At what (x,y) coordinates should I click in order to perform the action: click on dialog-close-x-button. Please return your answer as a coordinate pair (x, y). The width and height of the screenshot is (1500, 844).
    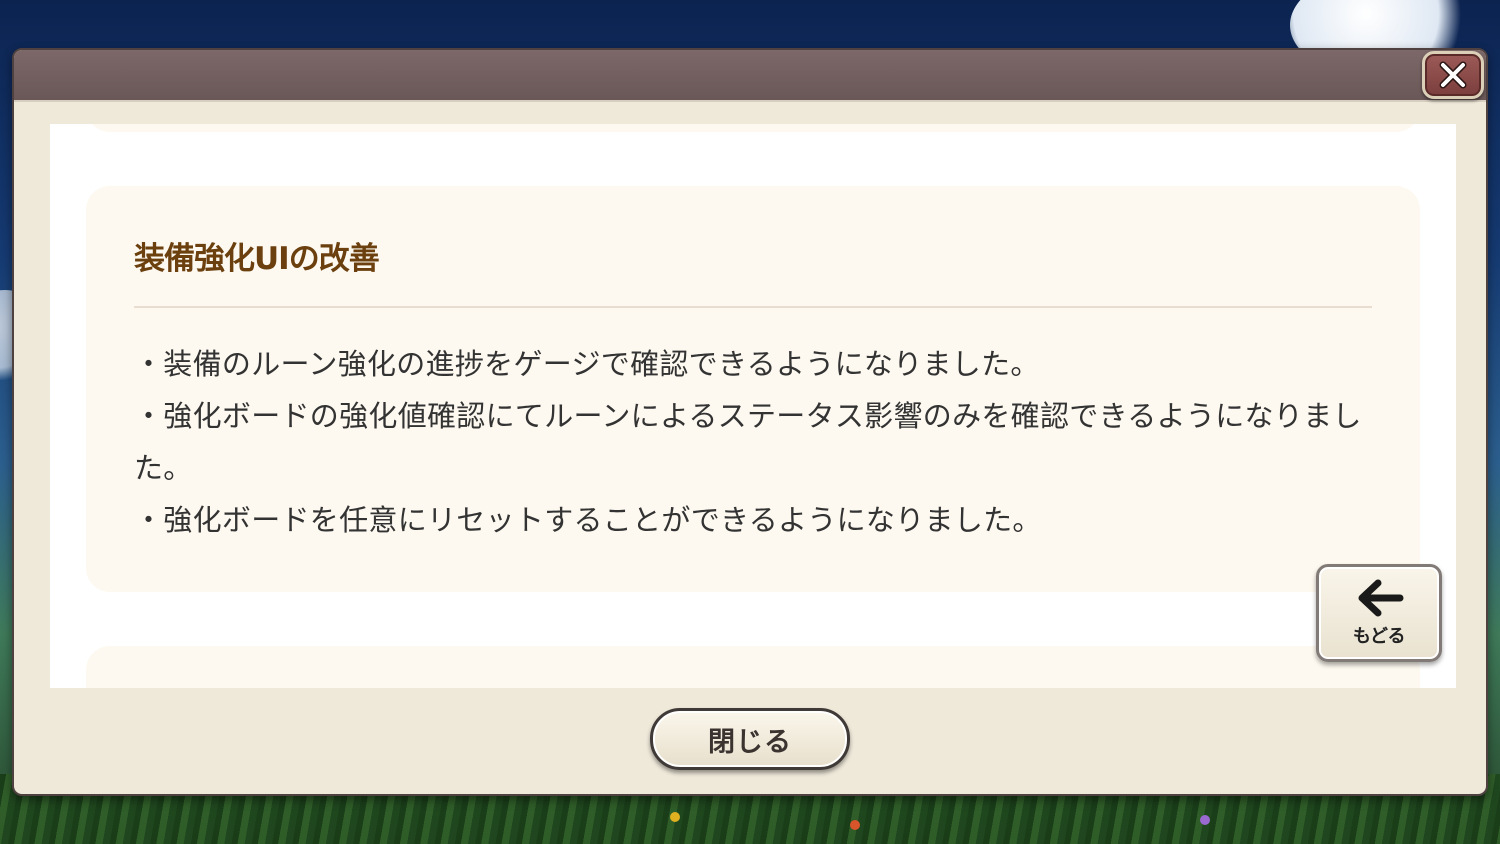
    Looking at the image, I should click on (1453, 75).